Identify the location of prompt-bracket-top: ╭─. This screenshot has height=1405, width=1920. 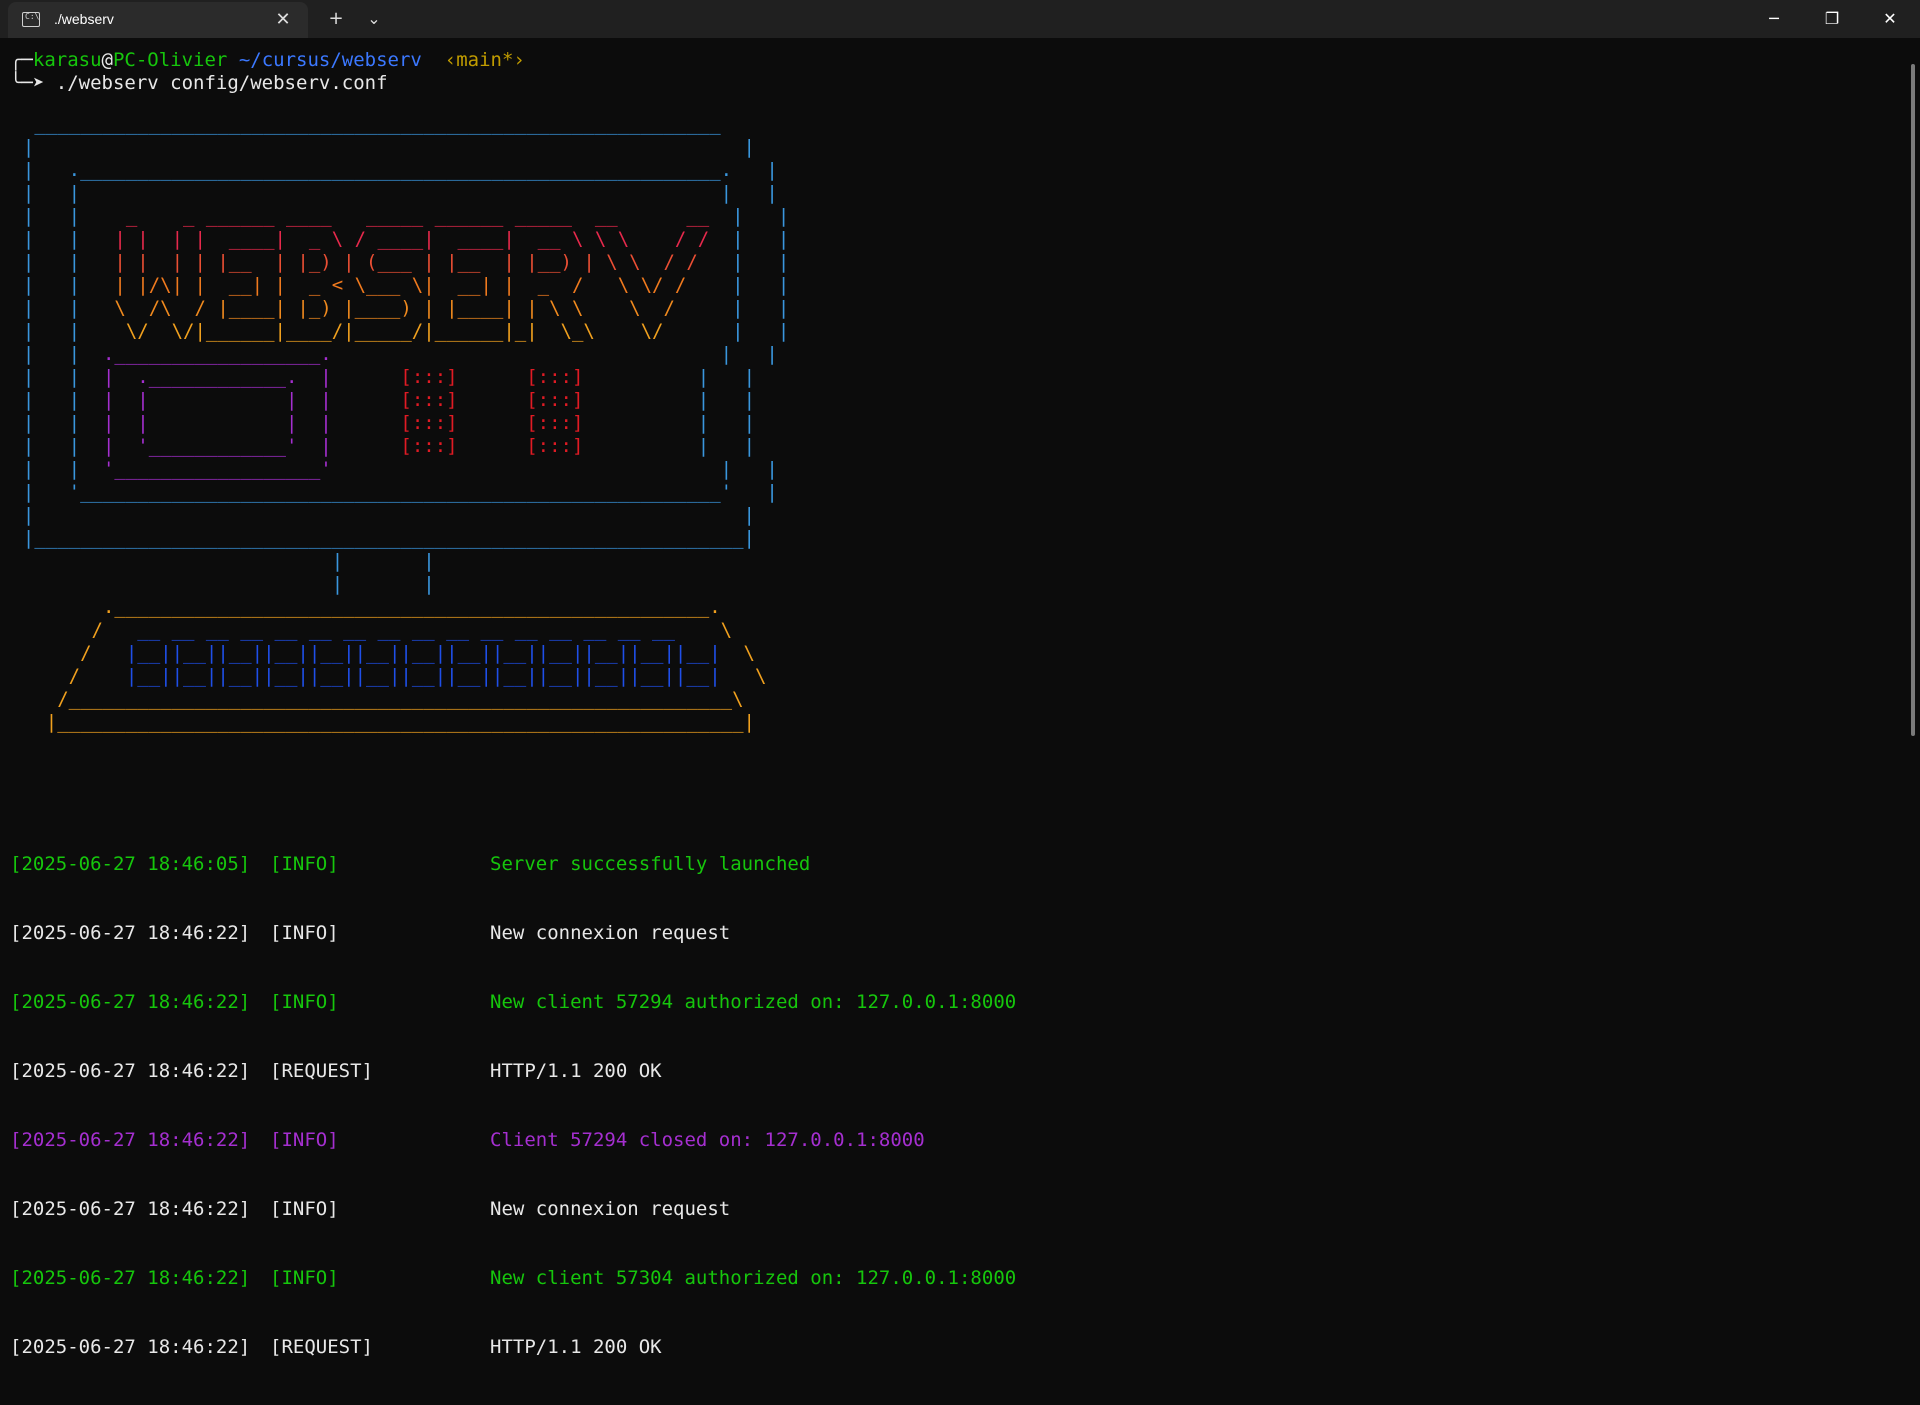
(21, 60).